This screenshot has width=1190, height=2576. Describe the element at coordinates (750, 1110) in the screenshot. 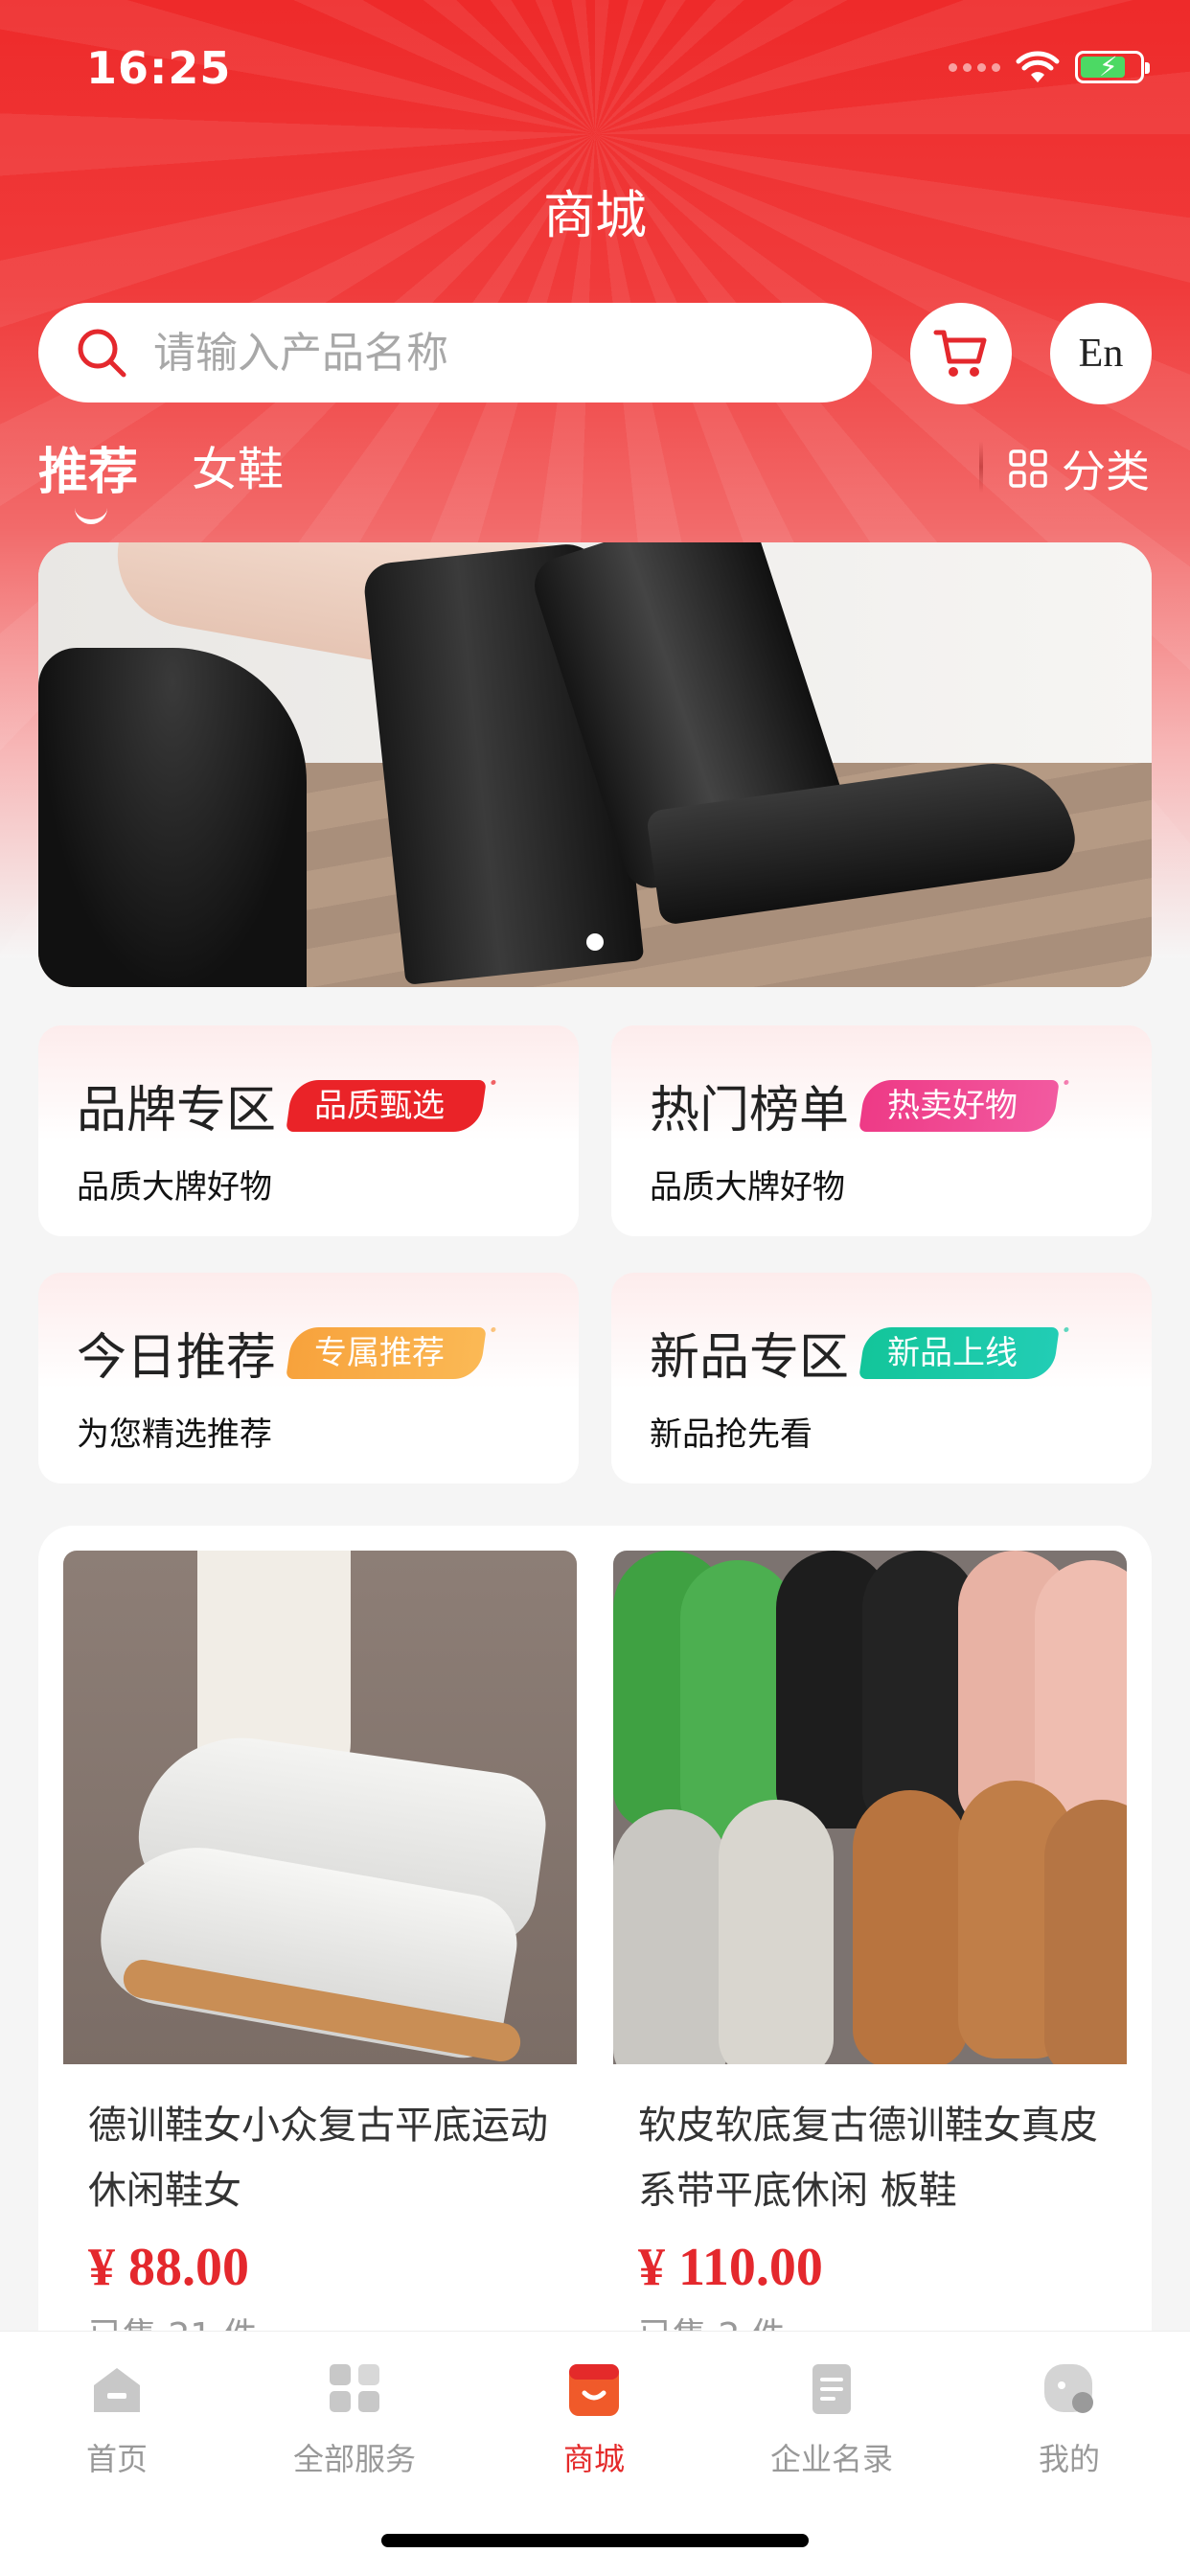

I see `card-title: 热门榜单` at that location.